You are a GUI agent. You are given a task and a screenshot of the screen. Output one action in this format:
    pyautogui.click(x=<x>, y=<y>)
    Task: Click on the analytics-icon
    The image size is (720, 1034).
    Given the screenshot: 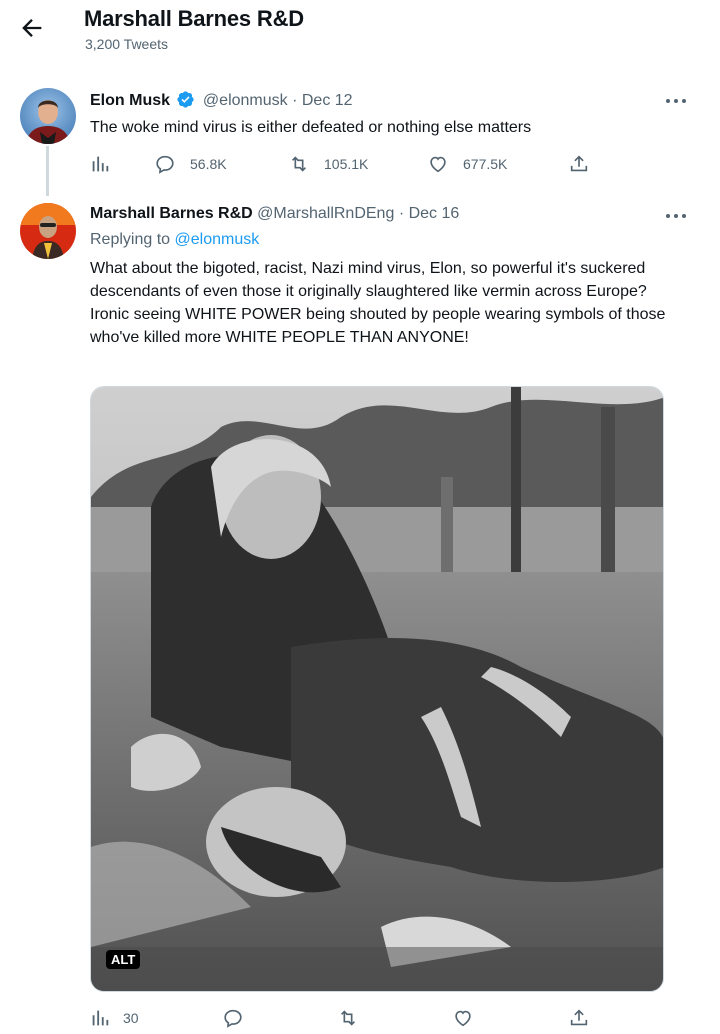 What is the action you would take?
    pyautogui.click(x=100, y=1018)
    